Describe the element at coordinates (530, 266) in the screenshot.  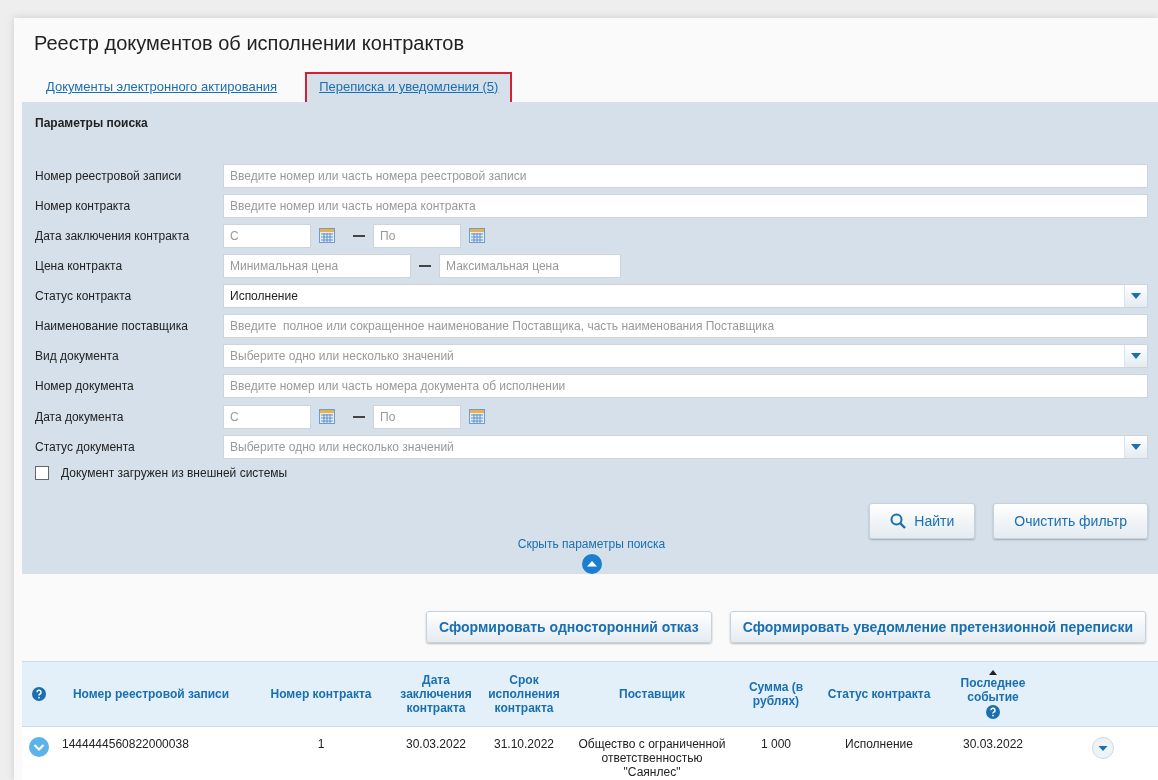
I see `price-field: Максимальная цена` at that location.